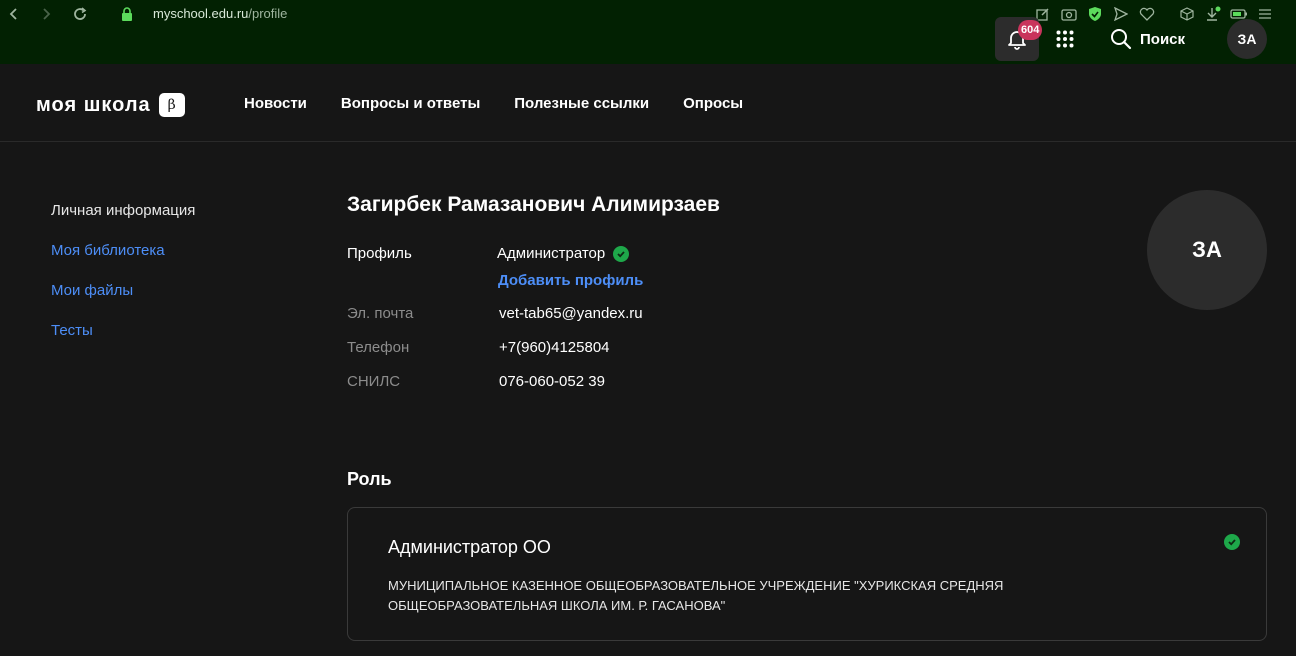  What do you see at coordinates (123, 220) in the screenshot?
I see `sidebar-item-personal-info: Личная информация` at bounding box center [123, 220].